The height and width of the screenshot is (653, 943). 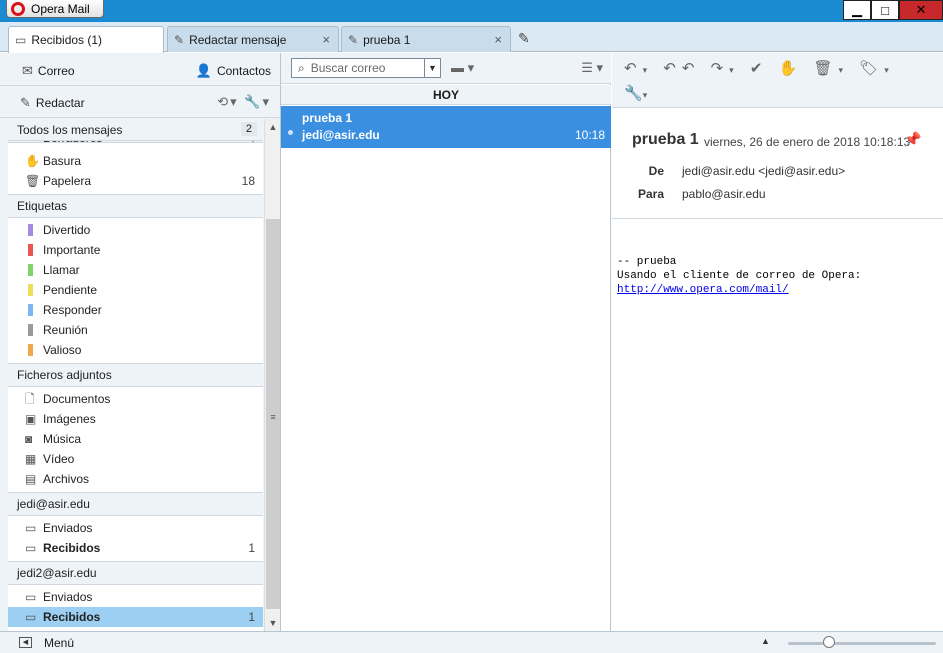 I want to click on attachments-musica: ◙ Música, so click(x=135, y=439).